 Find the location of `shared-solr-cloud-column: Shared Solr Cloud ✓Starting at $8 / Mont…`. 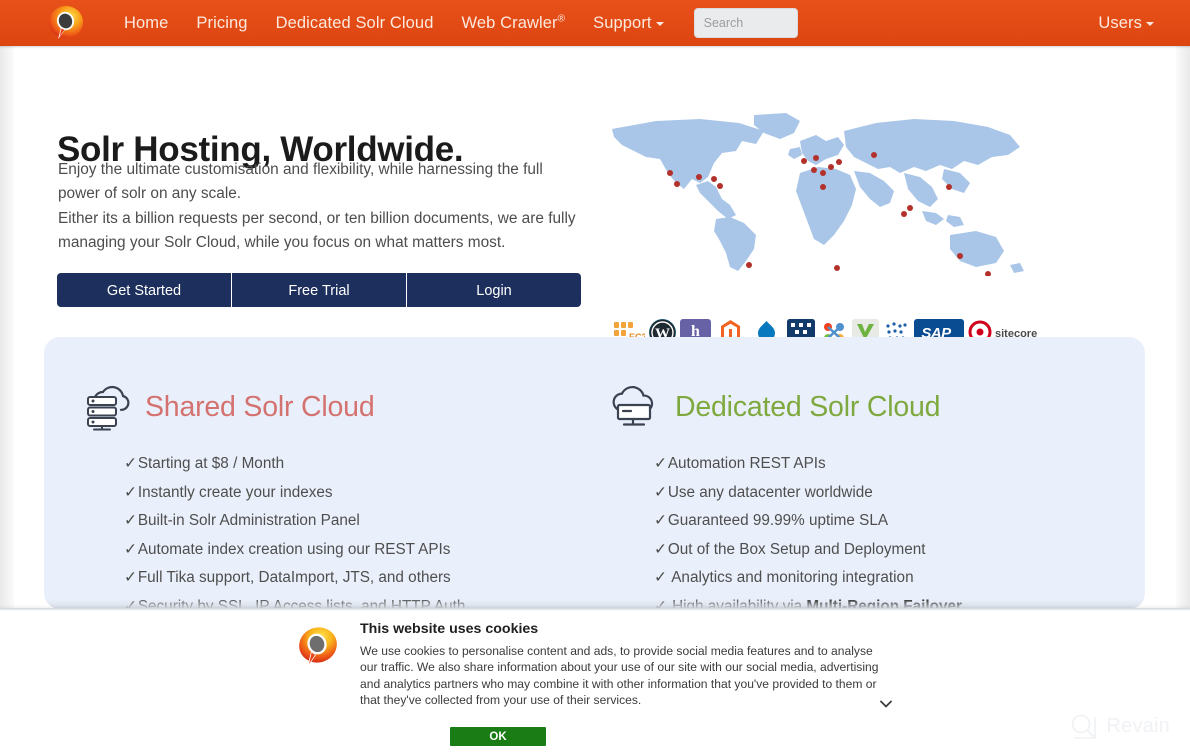

shared-solr-cloud-column: Shared Solr Cloud ✓Starting at $8 / Mont… is located at coordinates (345, 495).